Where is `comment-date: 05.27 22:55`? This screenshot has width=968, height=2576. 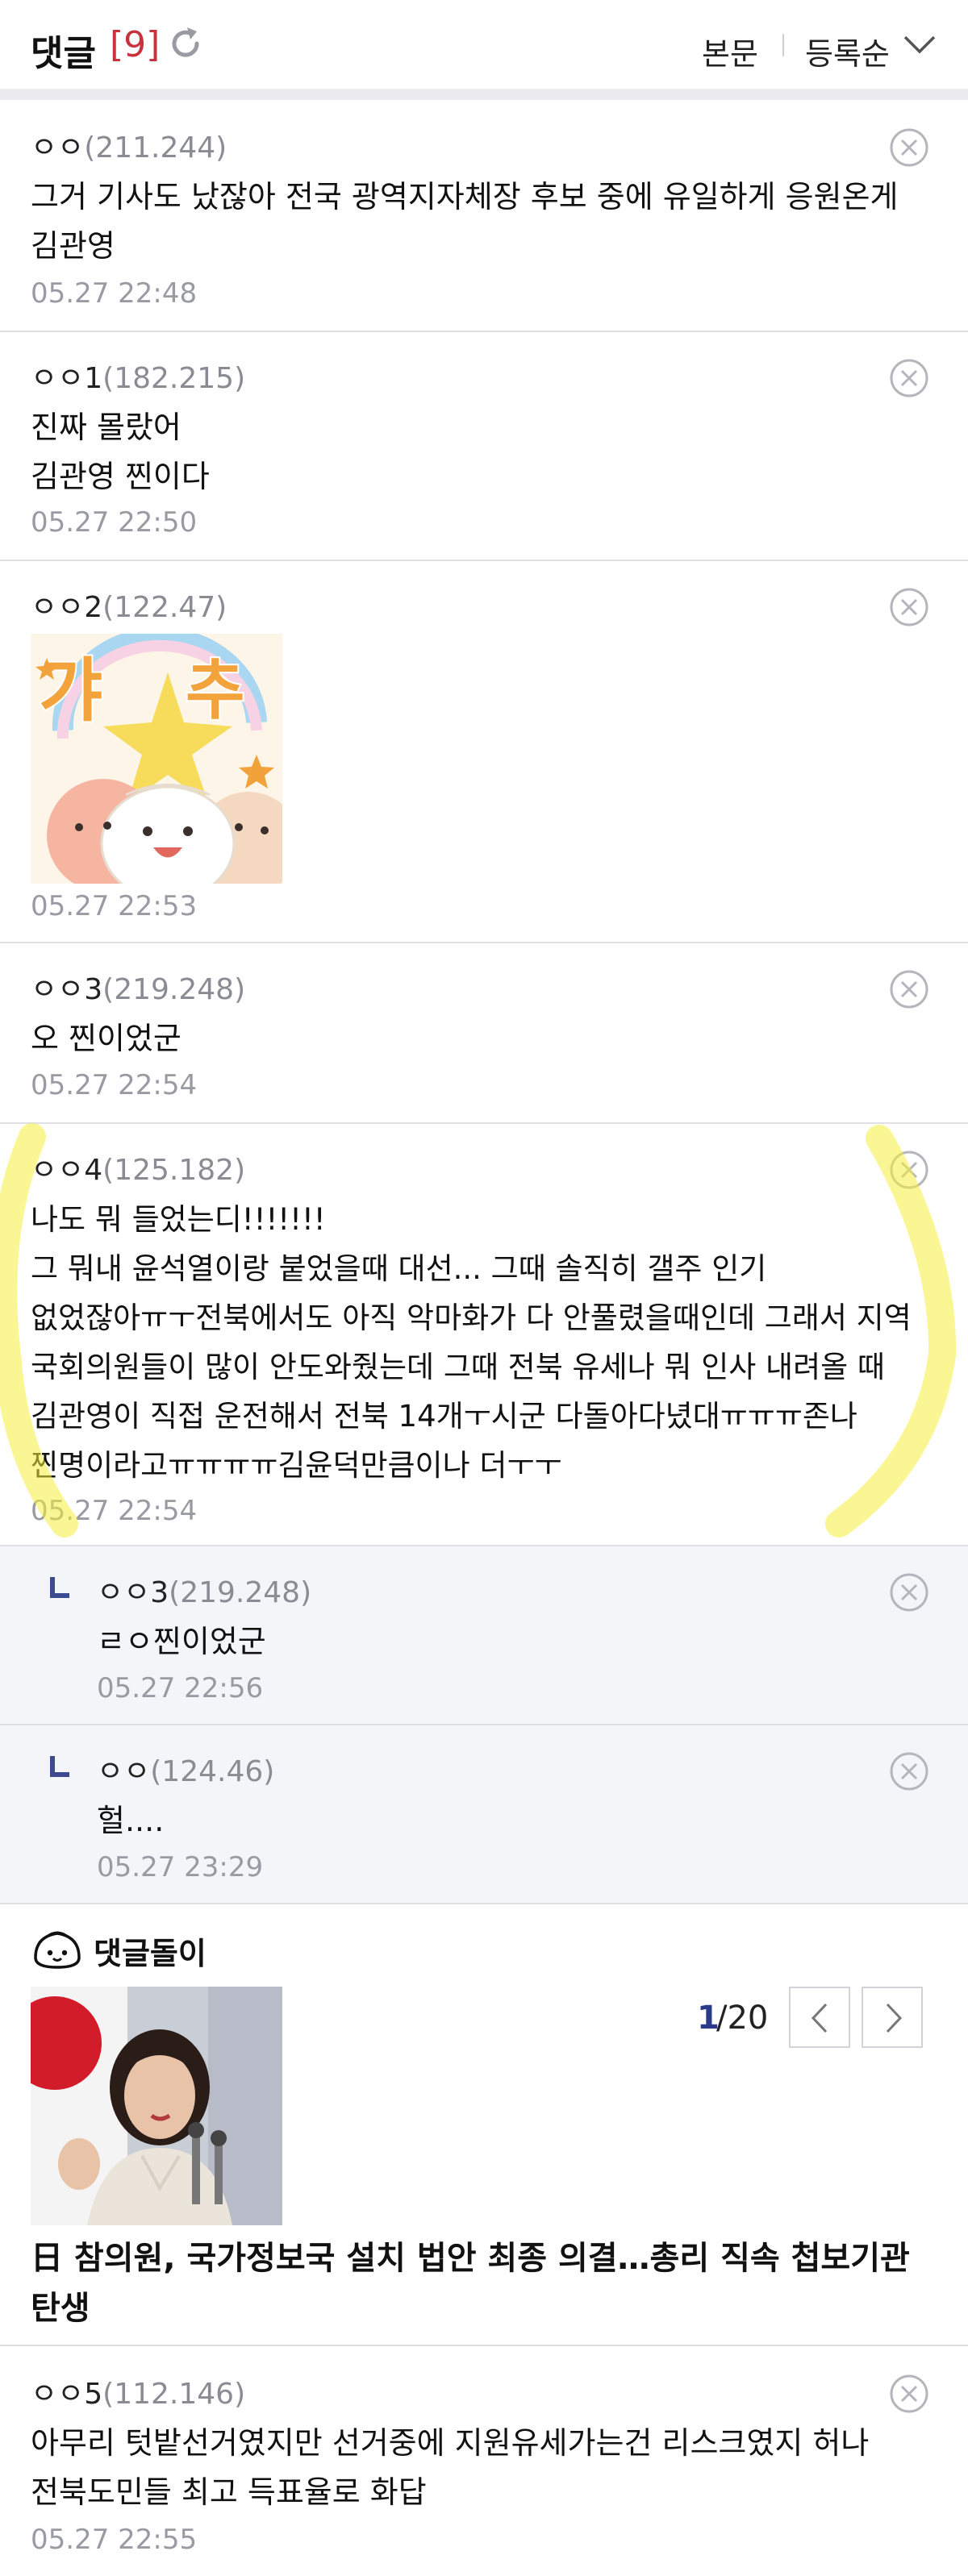 comment-date: 05.27 22:55 is located at coordinates (114, 2540).